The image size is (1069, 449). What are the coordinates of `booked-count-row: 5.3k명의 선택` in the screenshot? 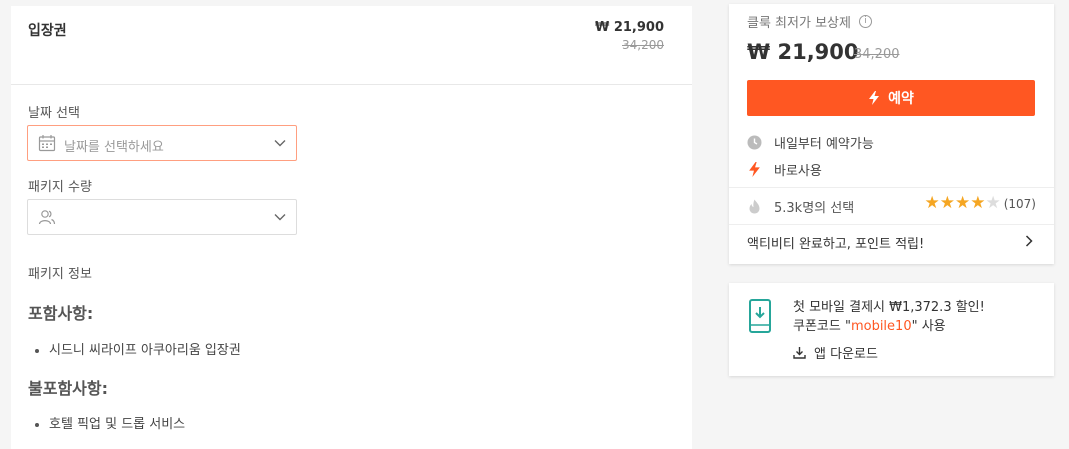 It's located at (800, 206).